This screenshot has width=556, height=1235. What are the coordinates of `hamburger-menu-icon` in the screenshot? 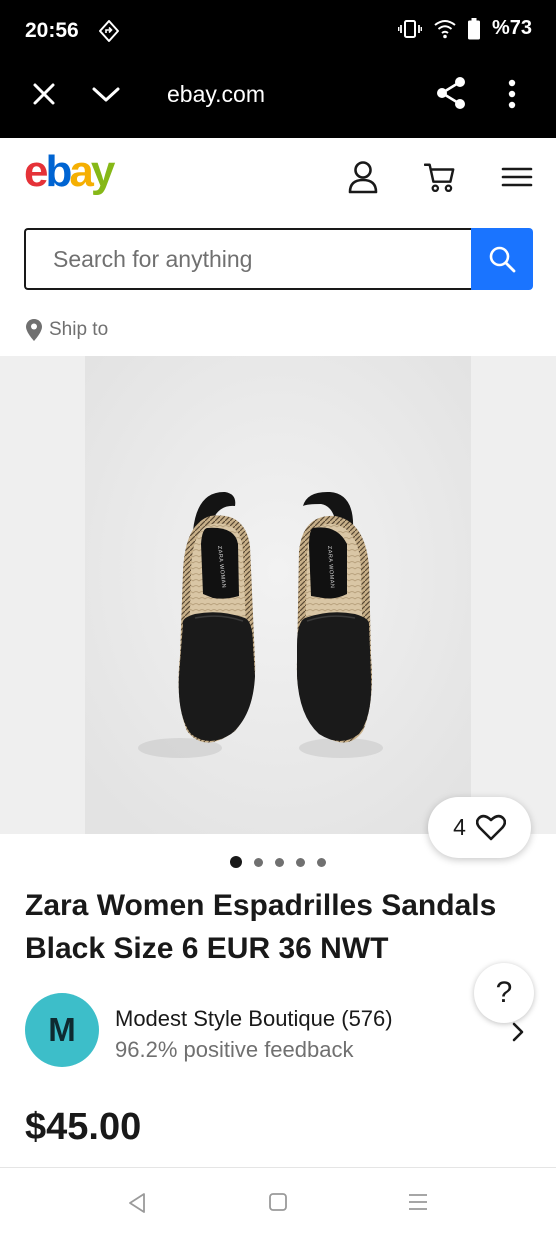 It's located at (517, 177).